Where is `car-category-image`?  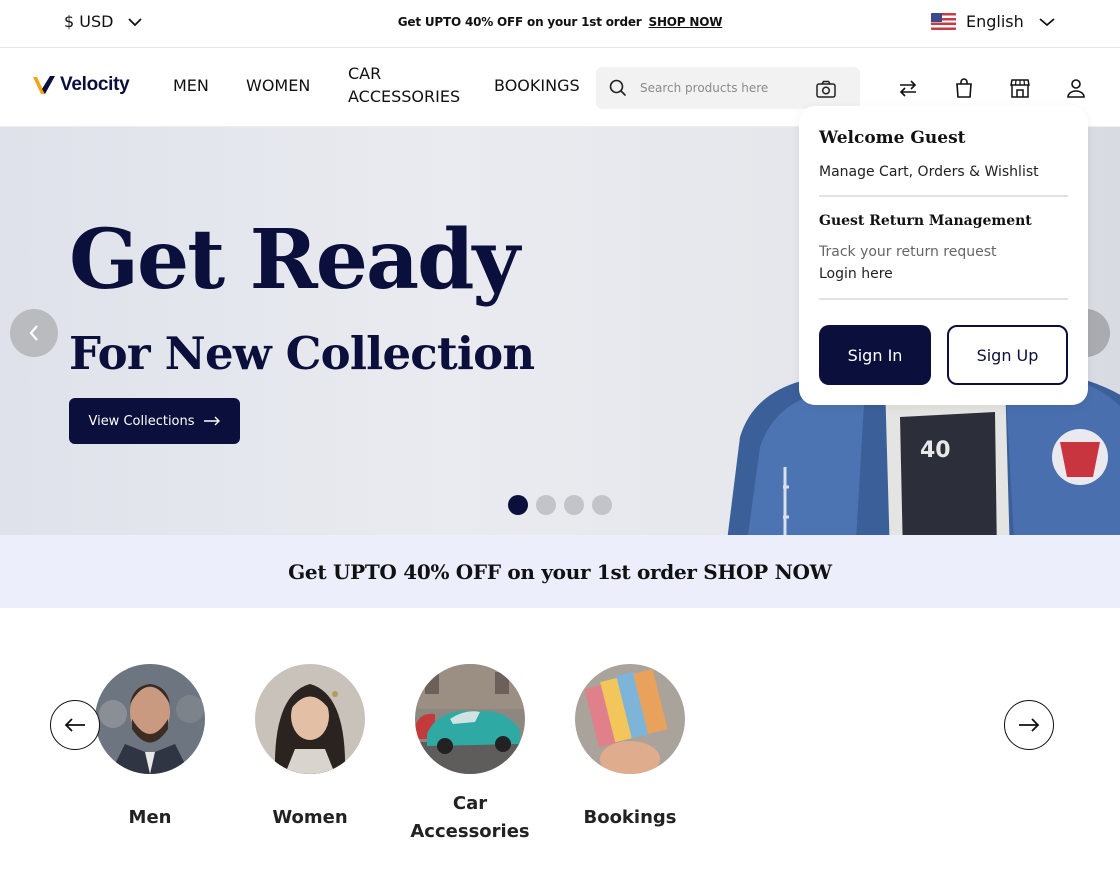
car-category-image is located at coordinates (470, 719).